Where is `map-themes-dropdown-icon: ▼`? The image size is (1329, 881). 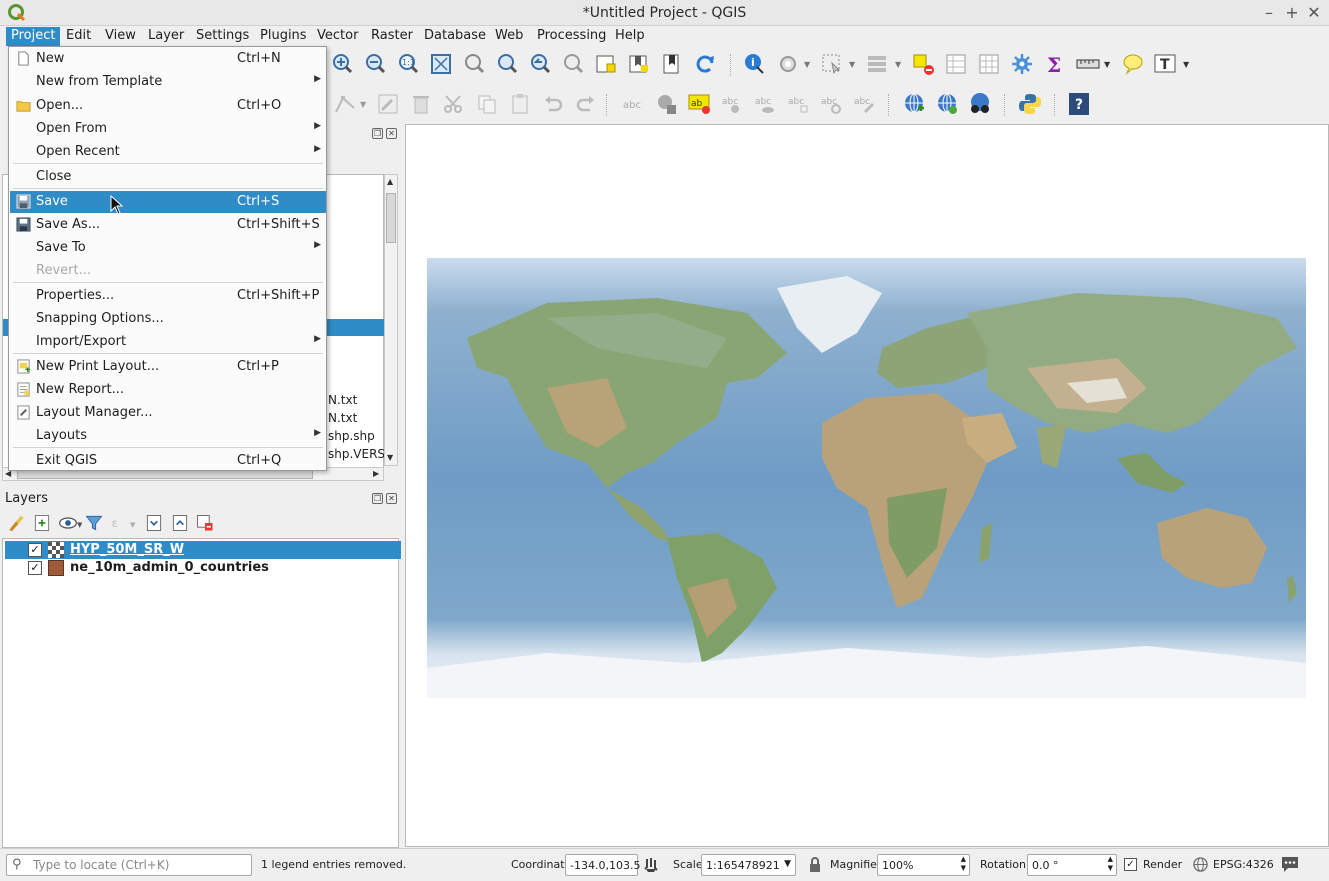 map-themes-dropdown-icon: ▼ is located at coordinates (79, 525).